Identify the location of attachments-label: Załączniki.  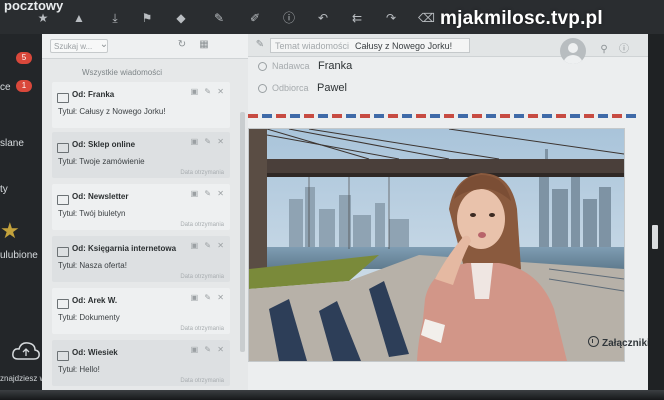
(626, 343).